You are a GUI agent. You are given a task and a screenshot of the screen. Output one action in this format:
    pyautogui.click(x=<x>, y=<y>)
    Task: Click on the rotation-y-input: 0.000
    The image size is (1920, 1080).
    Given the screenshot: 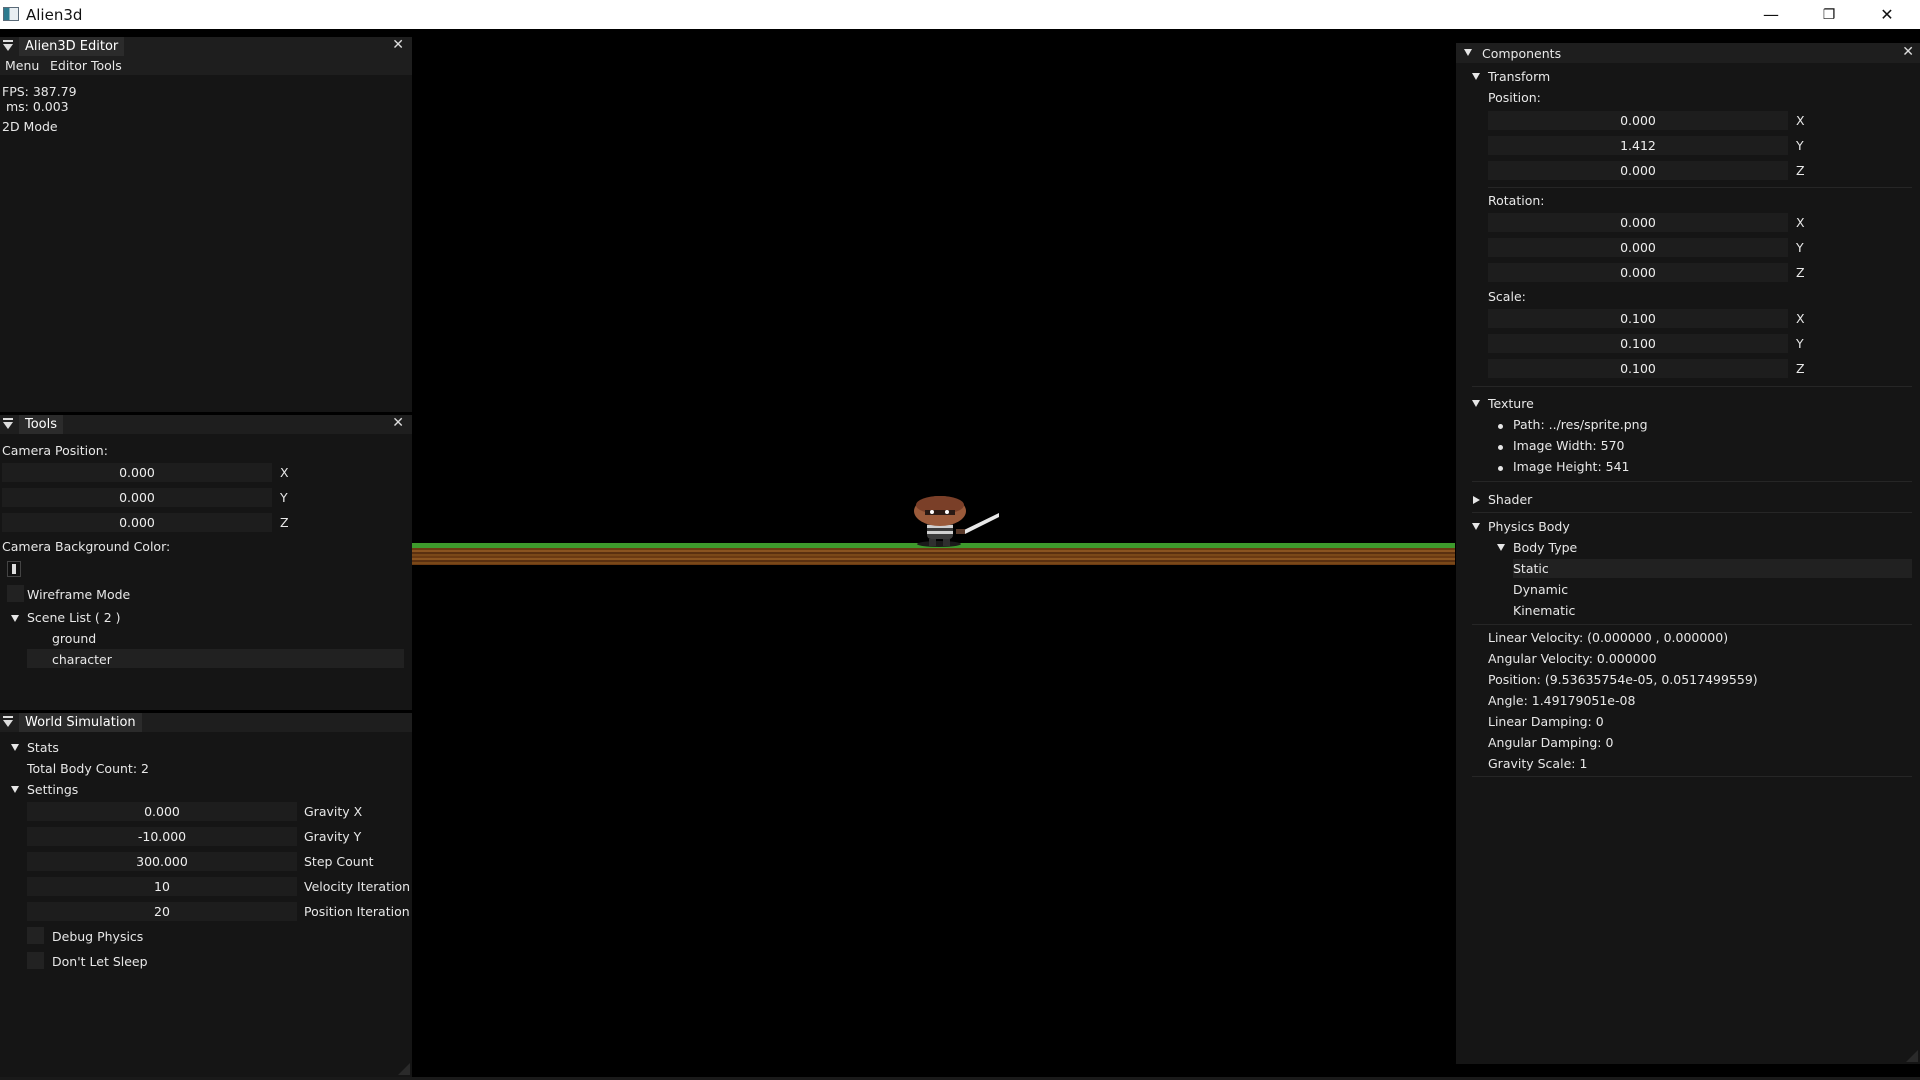 What is the action you would take?
    pyautogui.click(x=1638, y=247)
    